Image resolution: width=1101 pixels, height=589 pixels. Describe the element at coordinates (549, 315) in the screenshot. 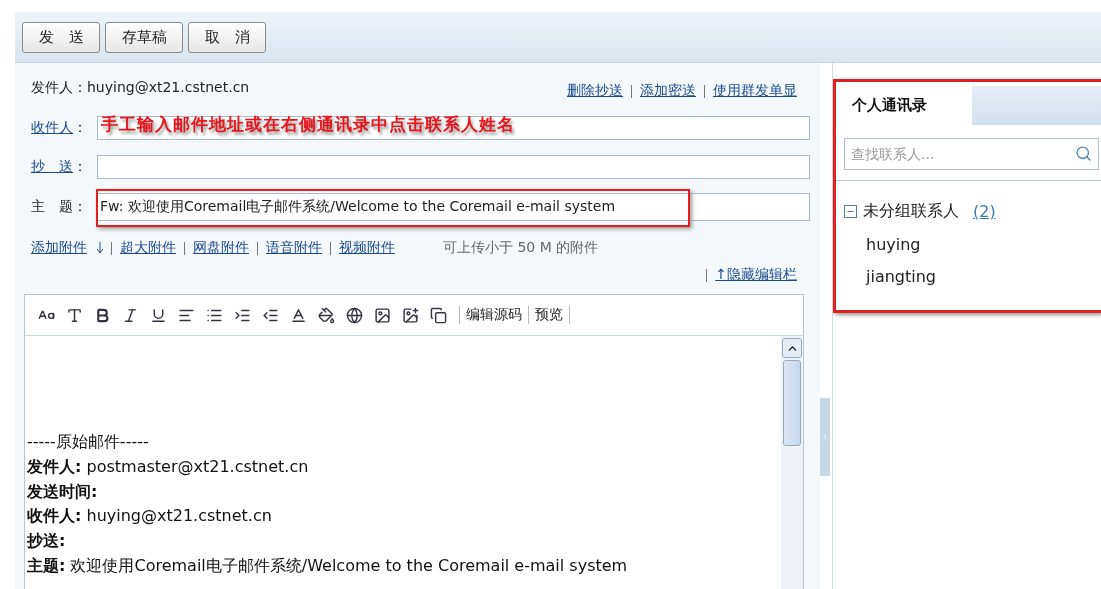

I see `editor-text-button: 预览` at that location.